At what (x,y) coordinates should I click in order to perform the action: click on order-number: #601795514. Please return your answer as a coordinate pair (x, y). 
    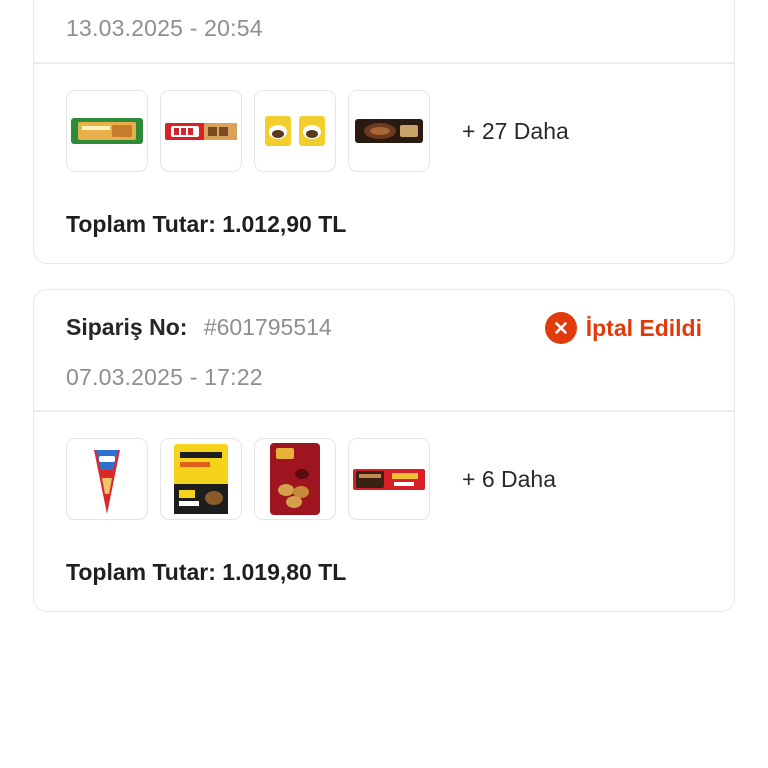
    Looking at the image, I should click on (267, 327).